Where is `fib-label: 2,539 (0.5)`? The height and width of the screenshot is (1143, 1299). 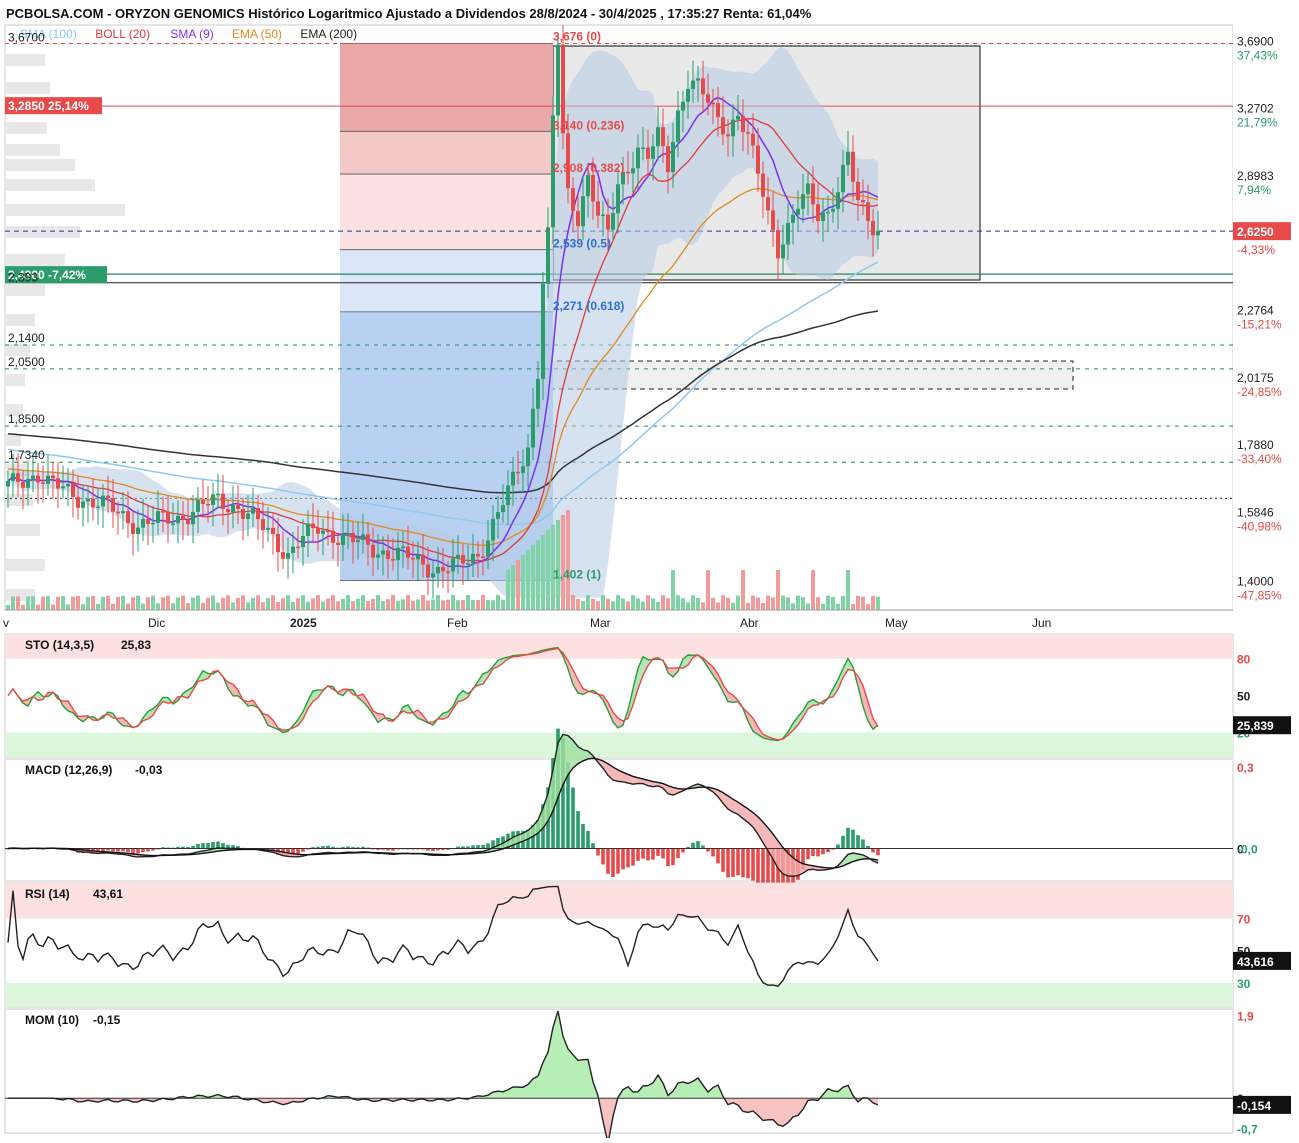
fib-label: 2,539 (0.5) is located at coordinates (582, 244).